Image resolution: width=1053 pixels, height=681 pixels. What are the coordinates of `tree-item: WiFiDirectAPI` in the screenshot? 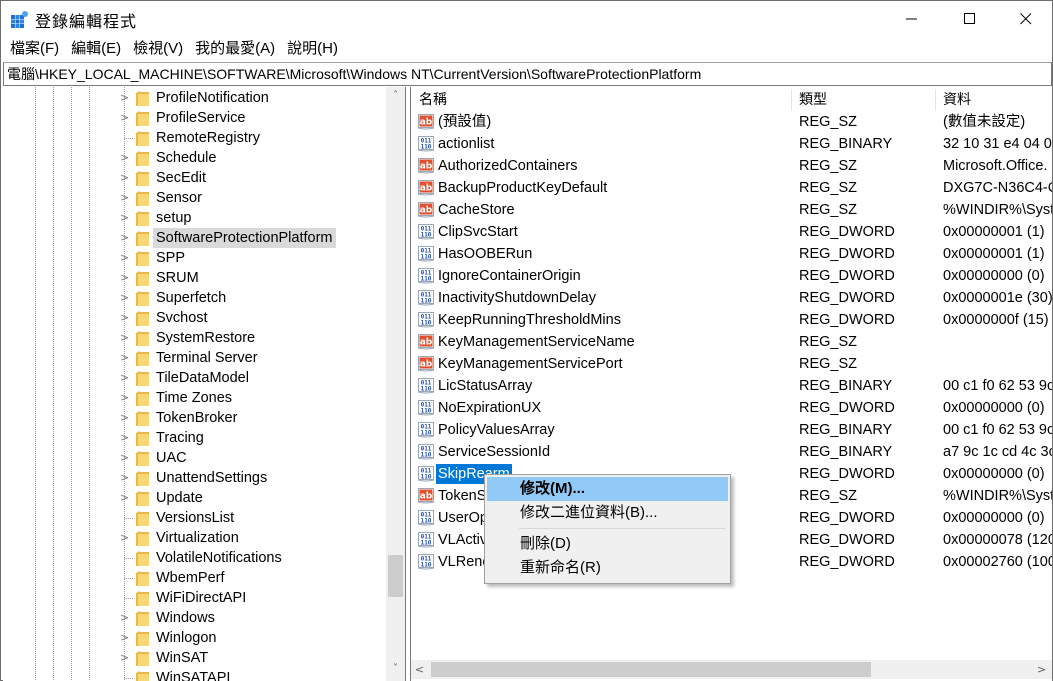 It's located at (193, 598).